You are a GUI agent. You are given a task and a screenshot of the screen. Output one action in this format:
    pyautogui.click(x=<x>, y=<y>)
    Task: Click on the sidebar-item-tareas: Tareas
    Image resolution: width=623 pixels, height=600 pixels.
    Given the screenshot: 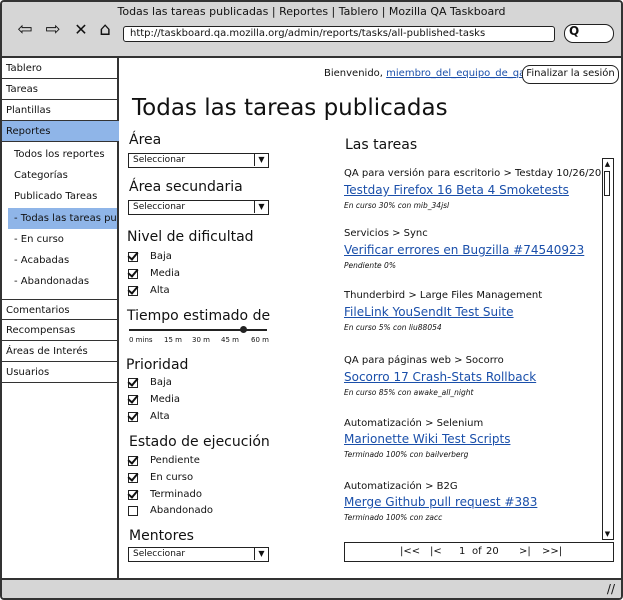 What is the action you would take?
    pyautogui.click(x=60, y=89)
    